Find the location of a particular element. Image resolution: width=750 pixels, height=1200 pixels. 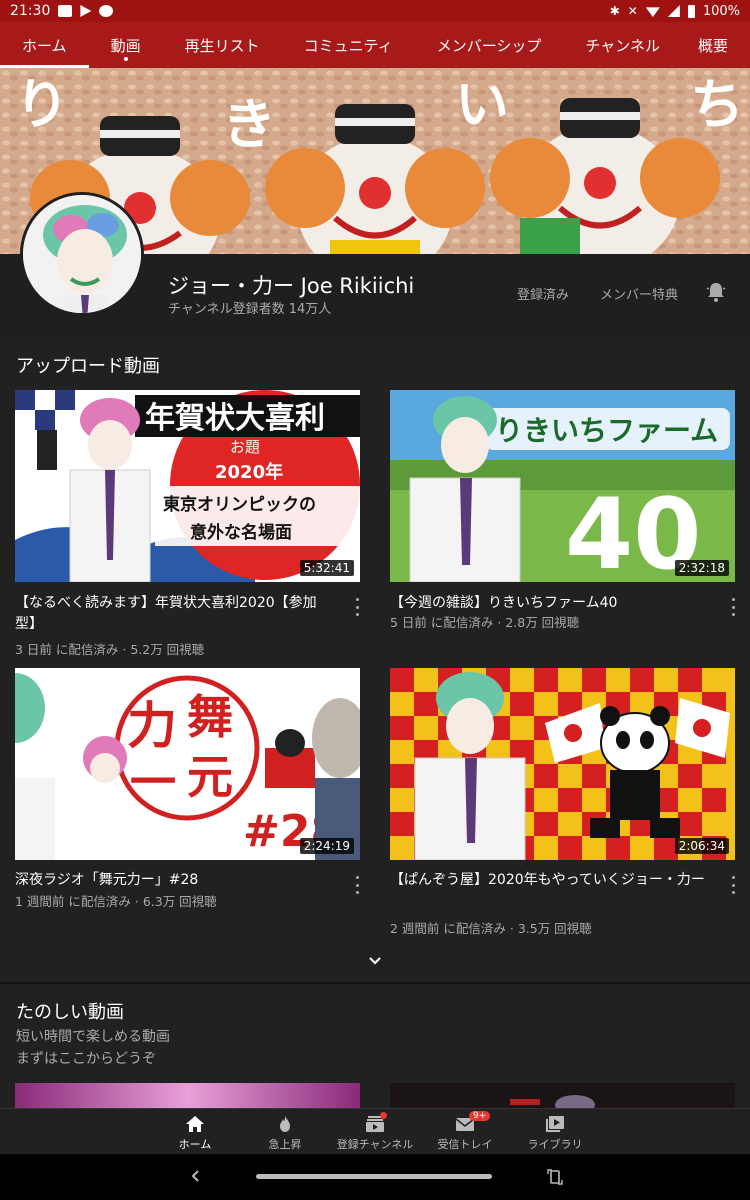

thumb-text: 舞 is located at coordinates (210, 717).